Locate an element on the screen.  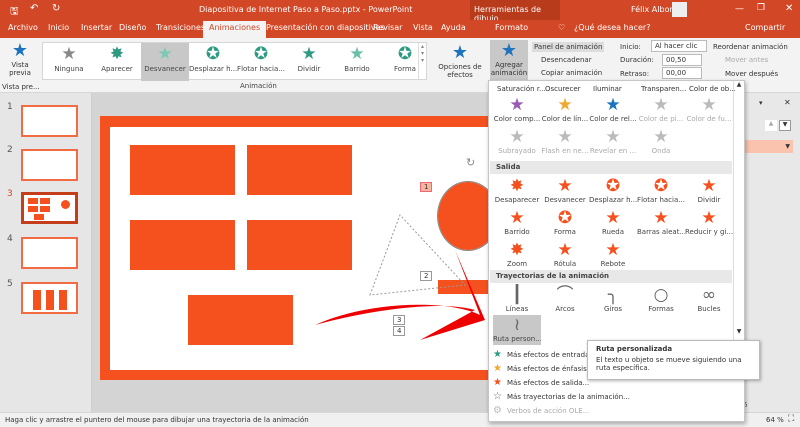
tab-revisar: Revisar is located at coordinates (387, 27).